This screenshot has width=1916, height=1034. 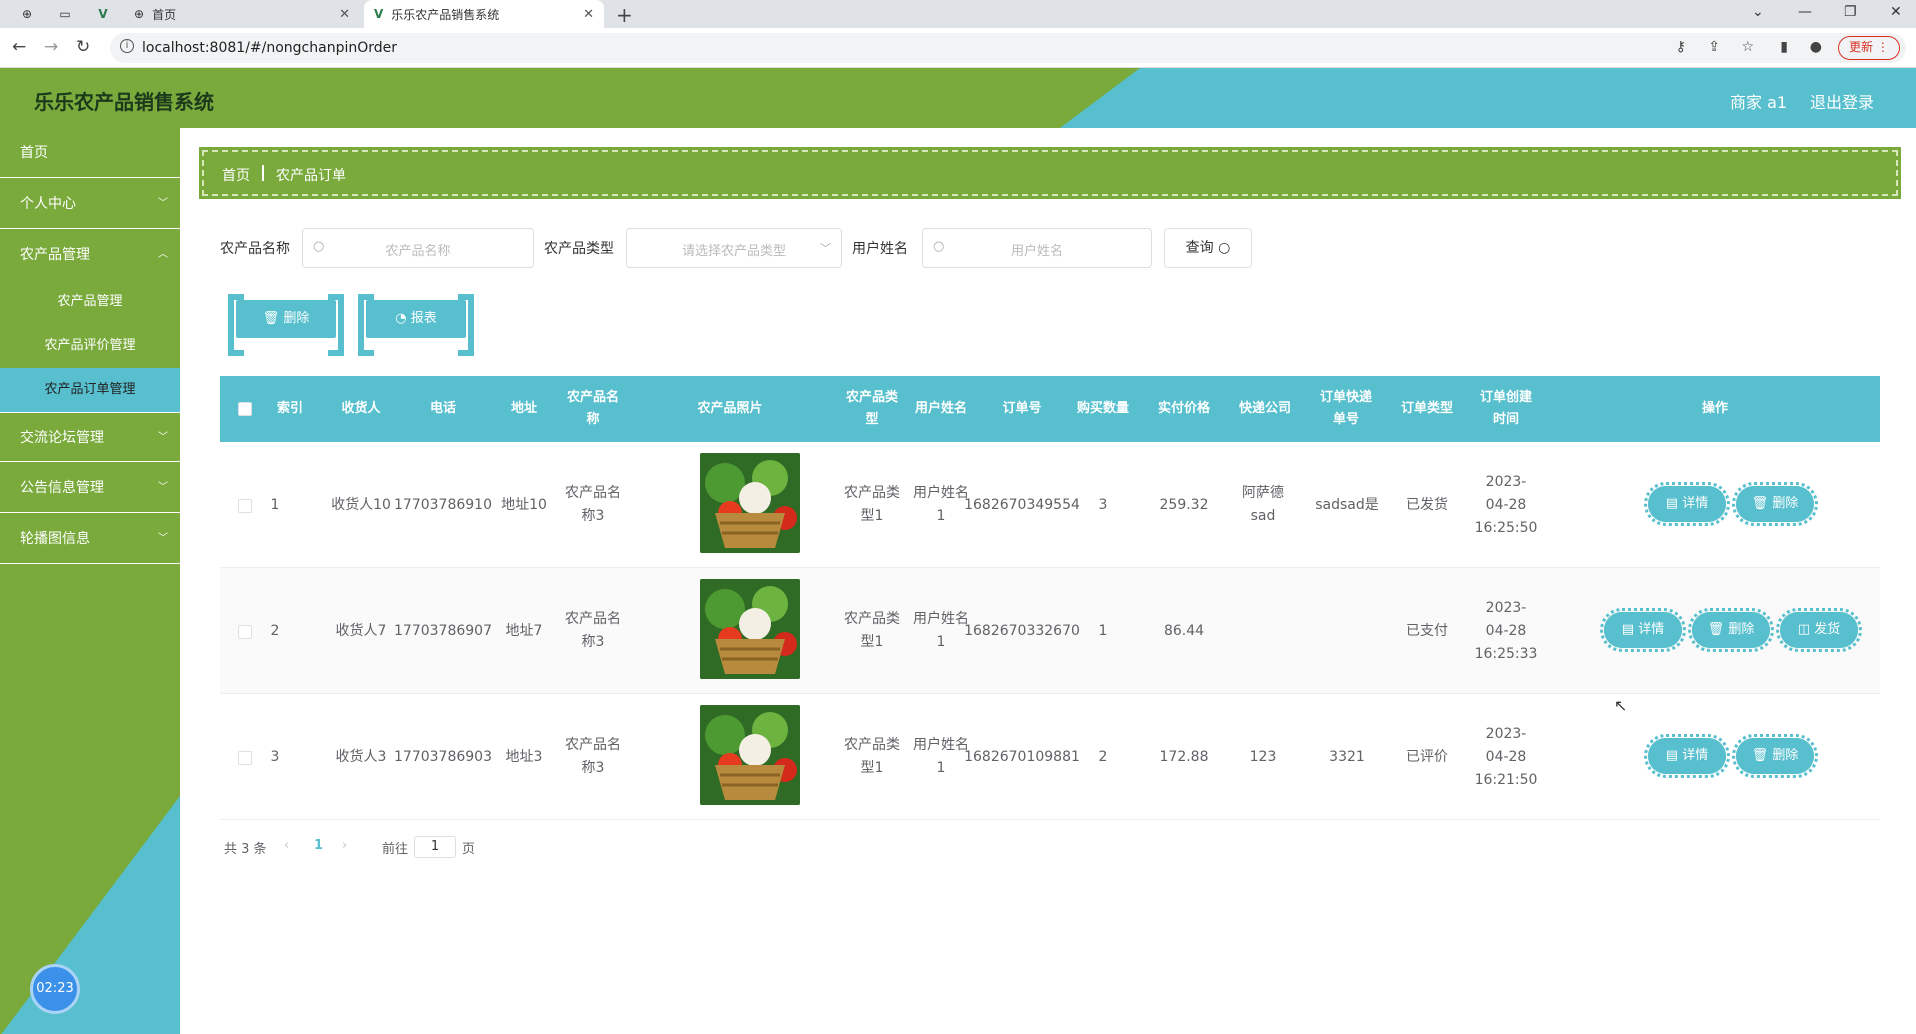 I want to click on forward-button: →, so click(x=51, y=47).